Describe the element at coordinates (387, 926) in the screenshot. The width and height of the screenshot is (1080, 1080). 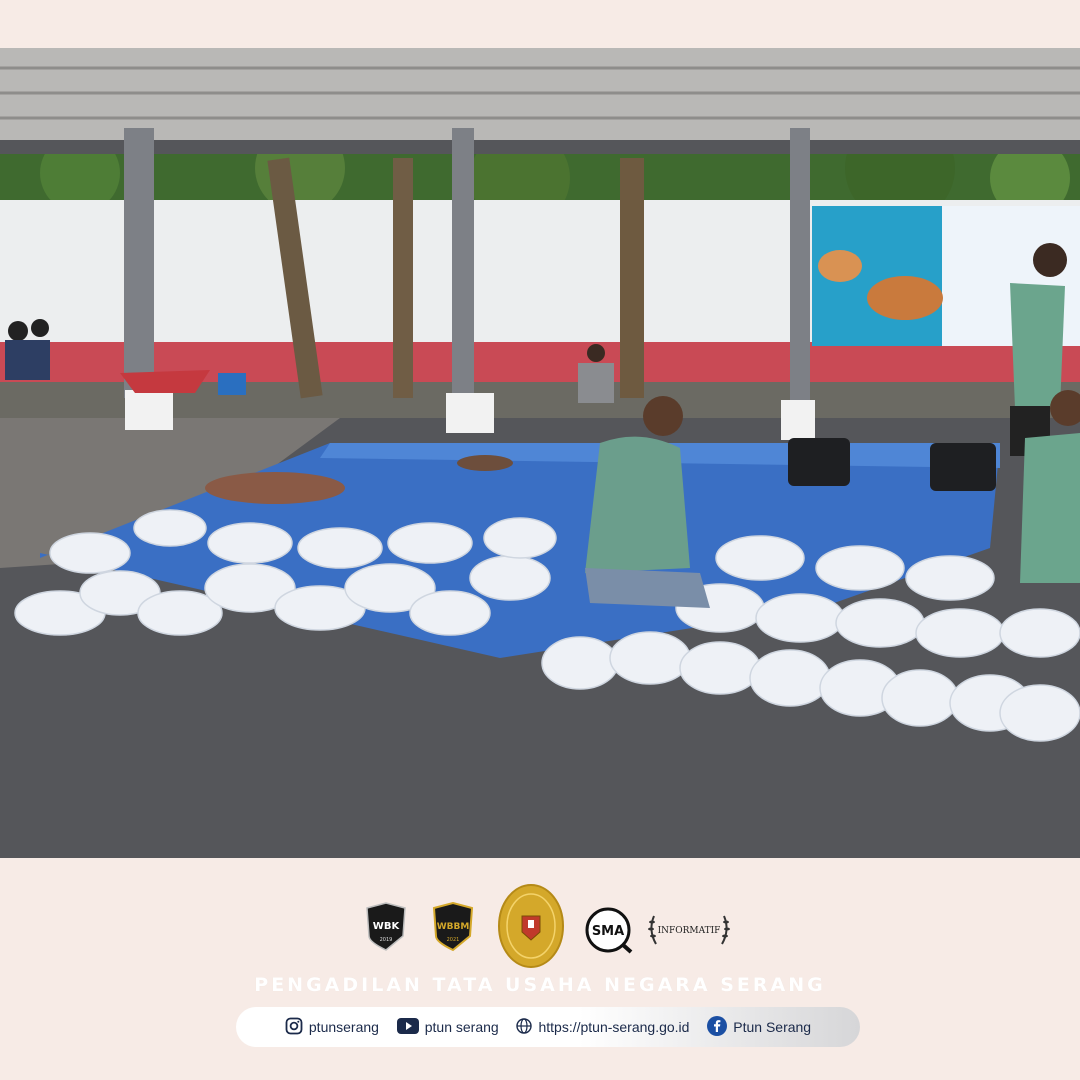
I see `wbk-label: WBK` at that location.